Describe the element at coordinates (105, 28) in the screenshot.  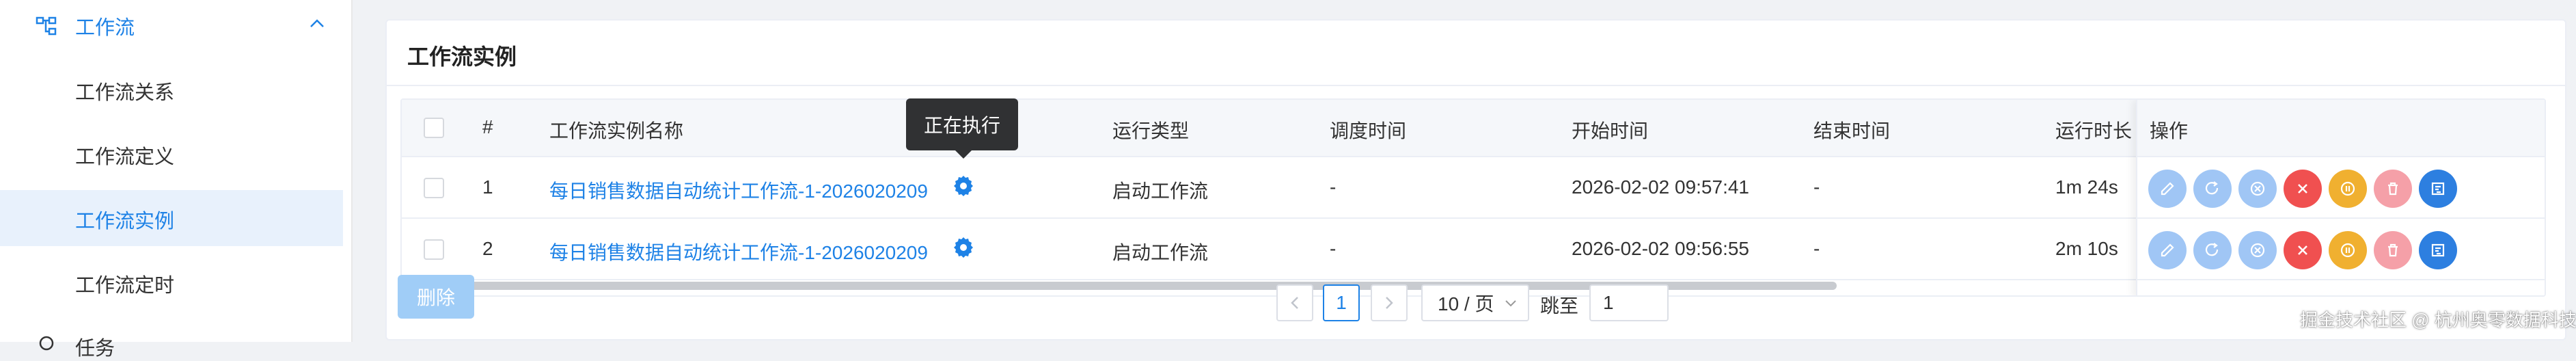
I see `sidebar-group-label: 工作流` at that location.